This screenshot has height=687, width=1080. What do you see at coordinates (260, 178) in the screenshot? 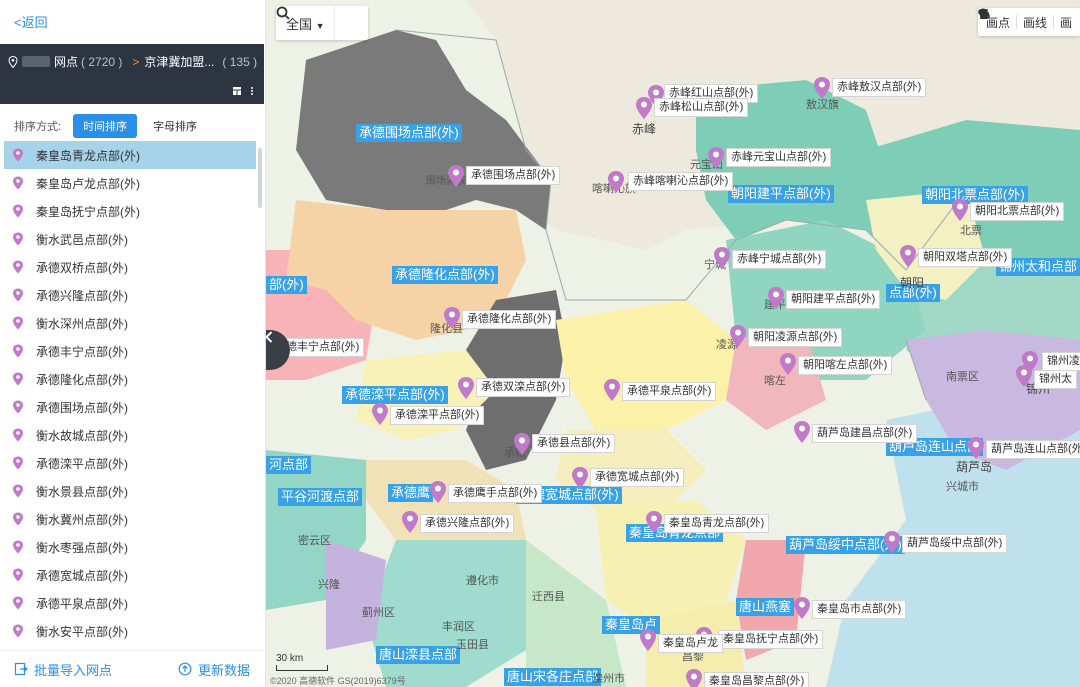
I see `list-scrollbar` at bounding box center [260, 178].